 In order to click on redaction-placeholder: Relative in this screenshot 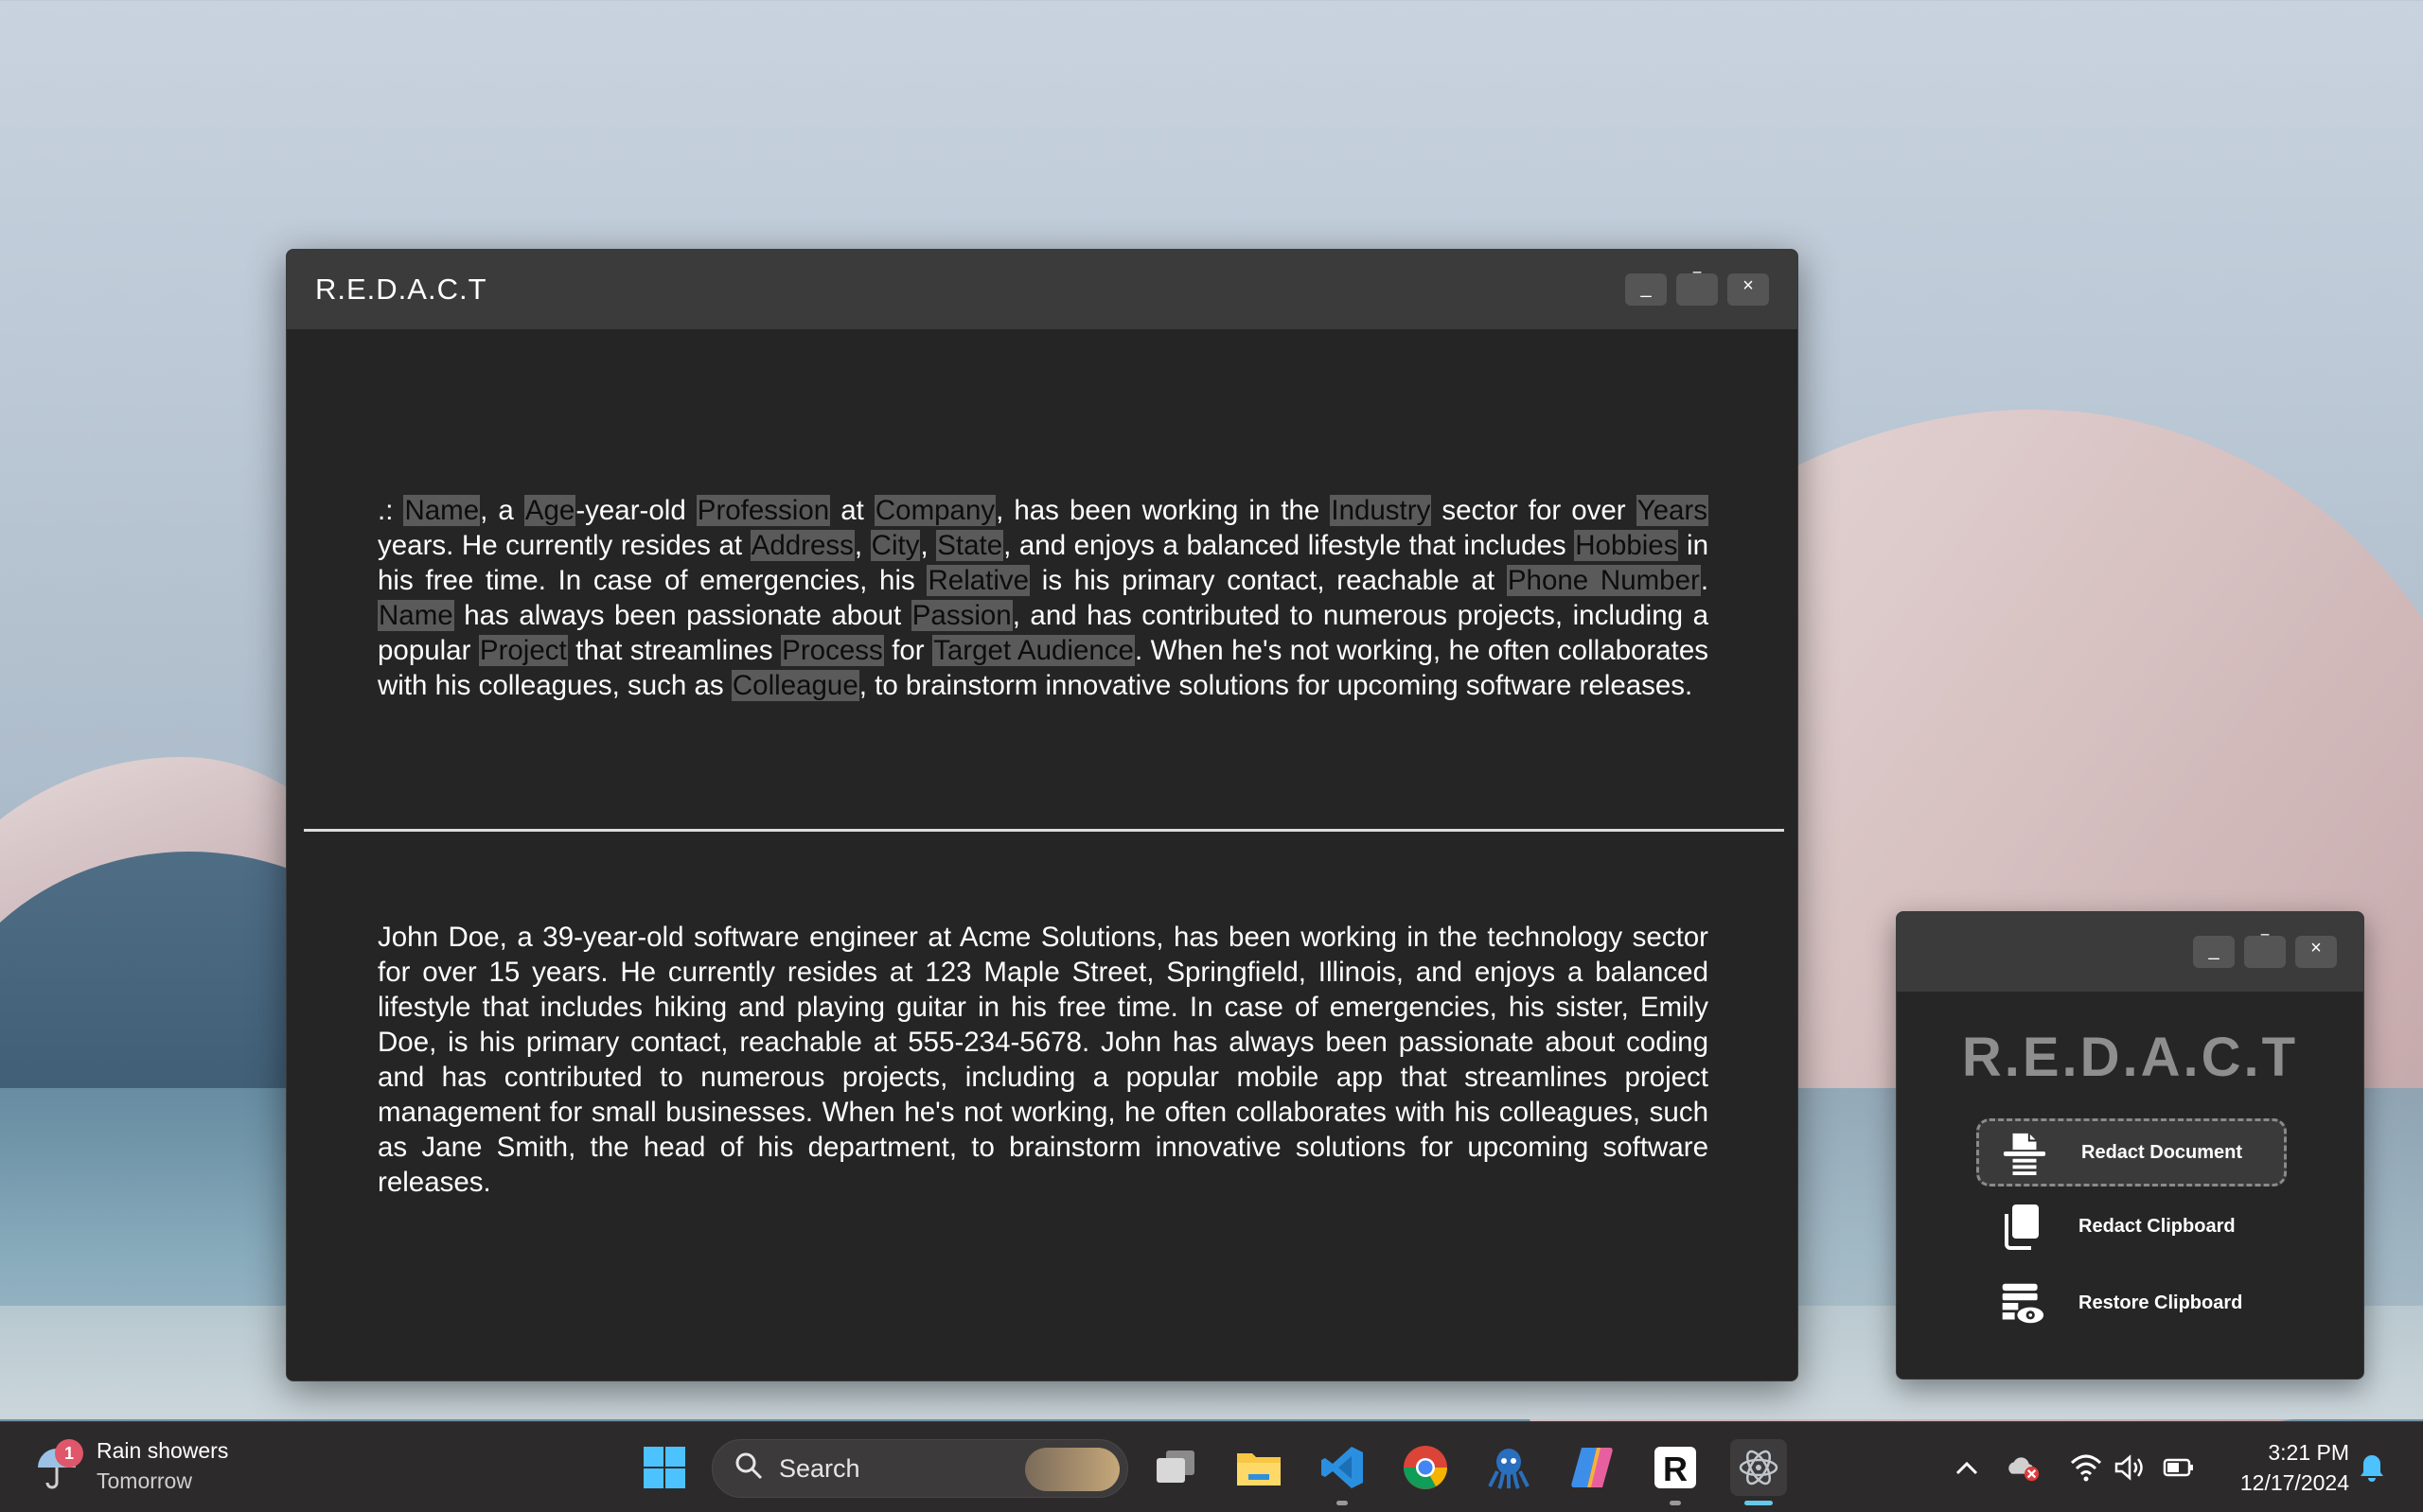, I will do `click(979, 580)`.